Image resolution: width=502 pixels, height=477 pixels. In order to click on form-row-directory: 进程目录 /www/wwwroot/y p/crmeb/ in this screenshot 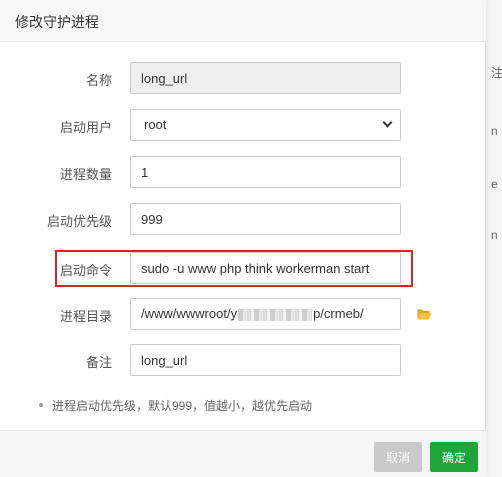, I will do `click(243, 314)`.